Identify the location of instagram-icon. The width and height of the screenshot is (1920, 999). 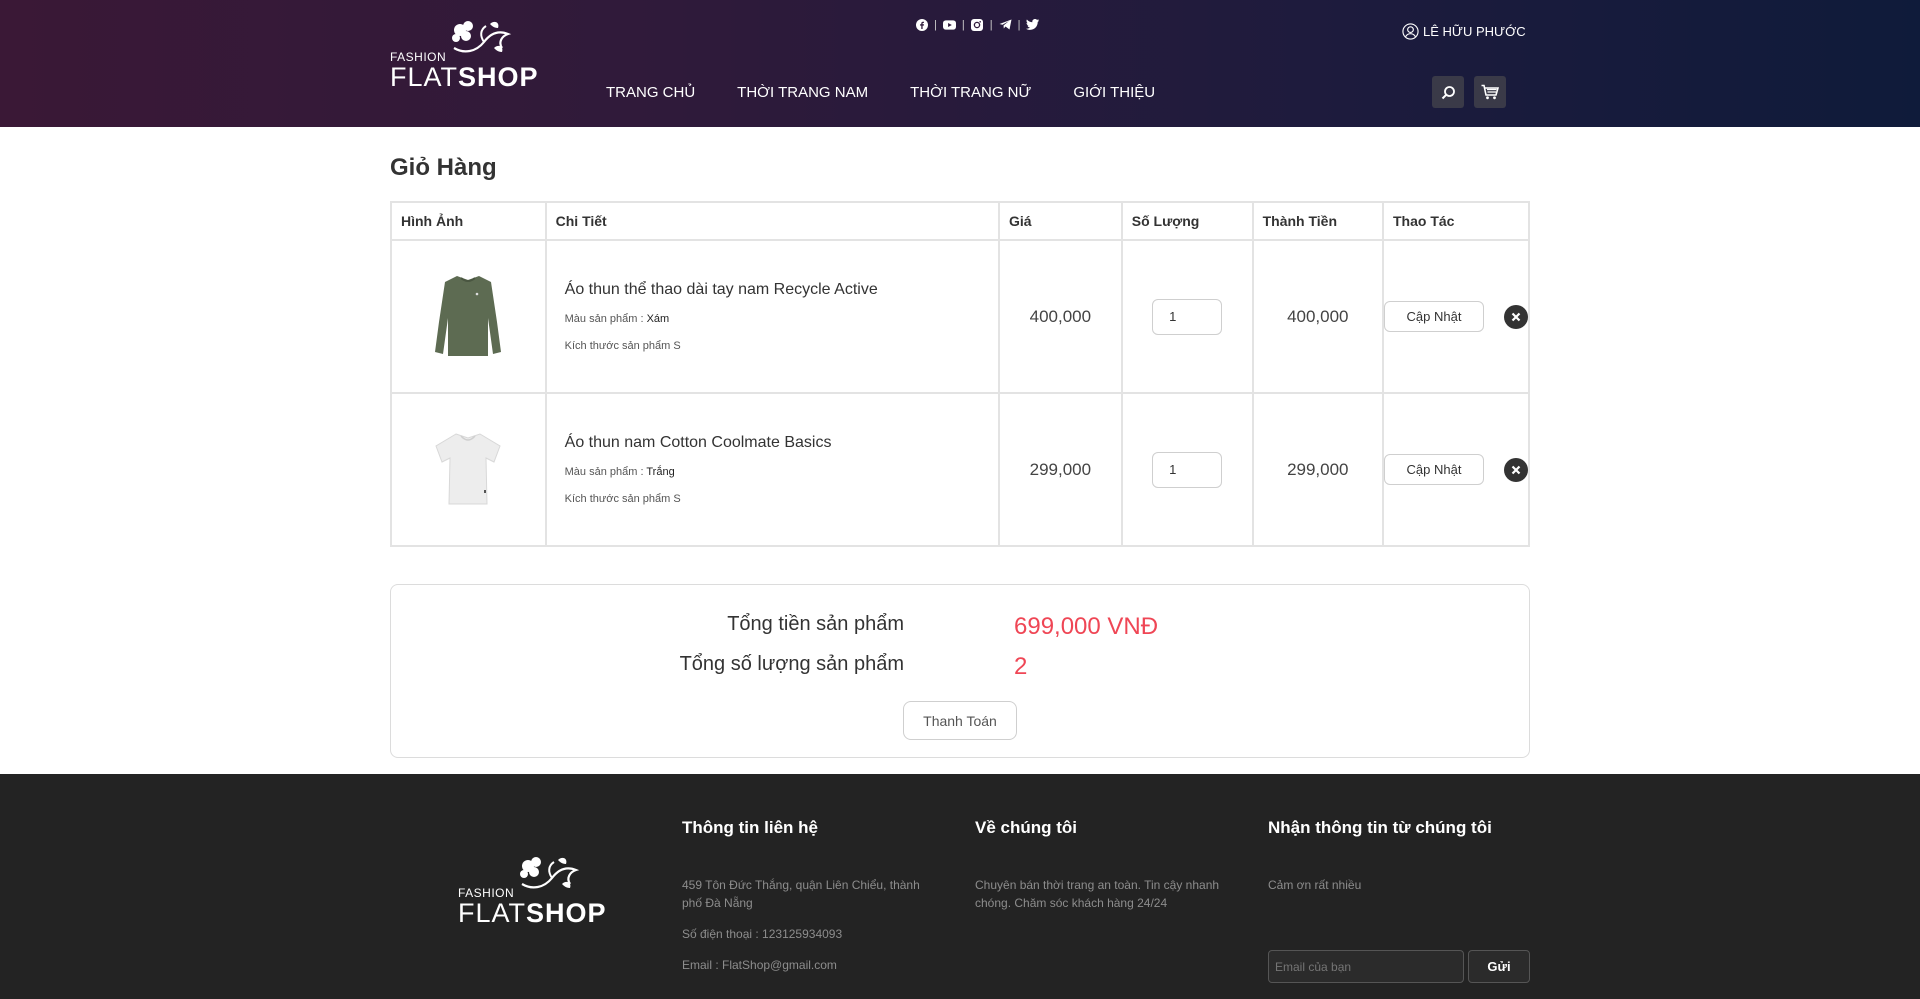
(977, 24).